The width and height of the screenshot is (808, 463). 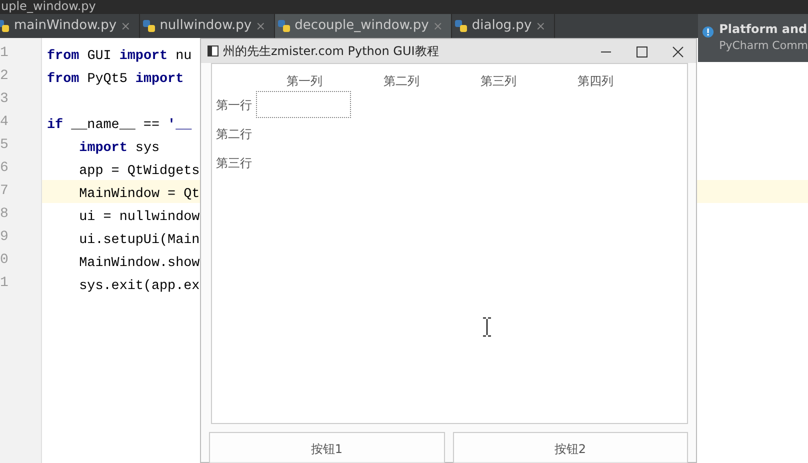 I want to click on code-line: ui = nullwindow, so click(x=139, y=217).